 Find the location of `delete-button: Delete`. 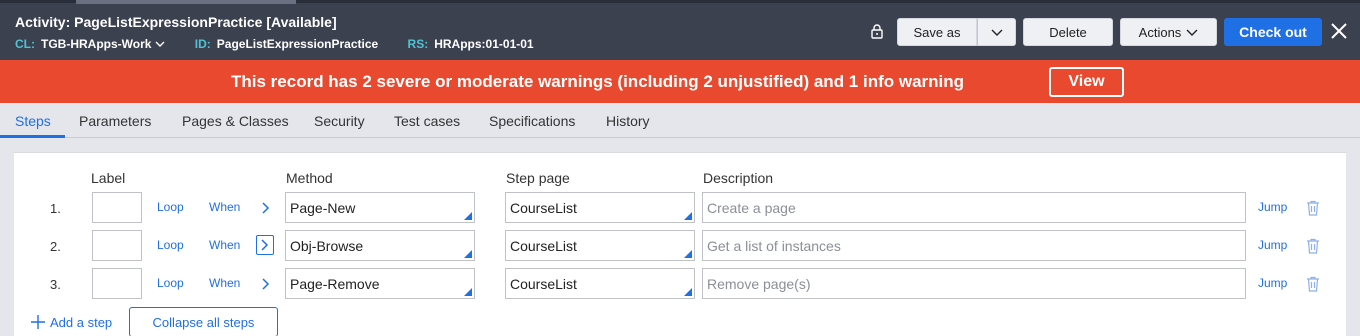

delete-button: Delete is located at coordinates (1068, 32).